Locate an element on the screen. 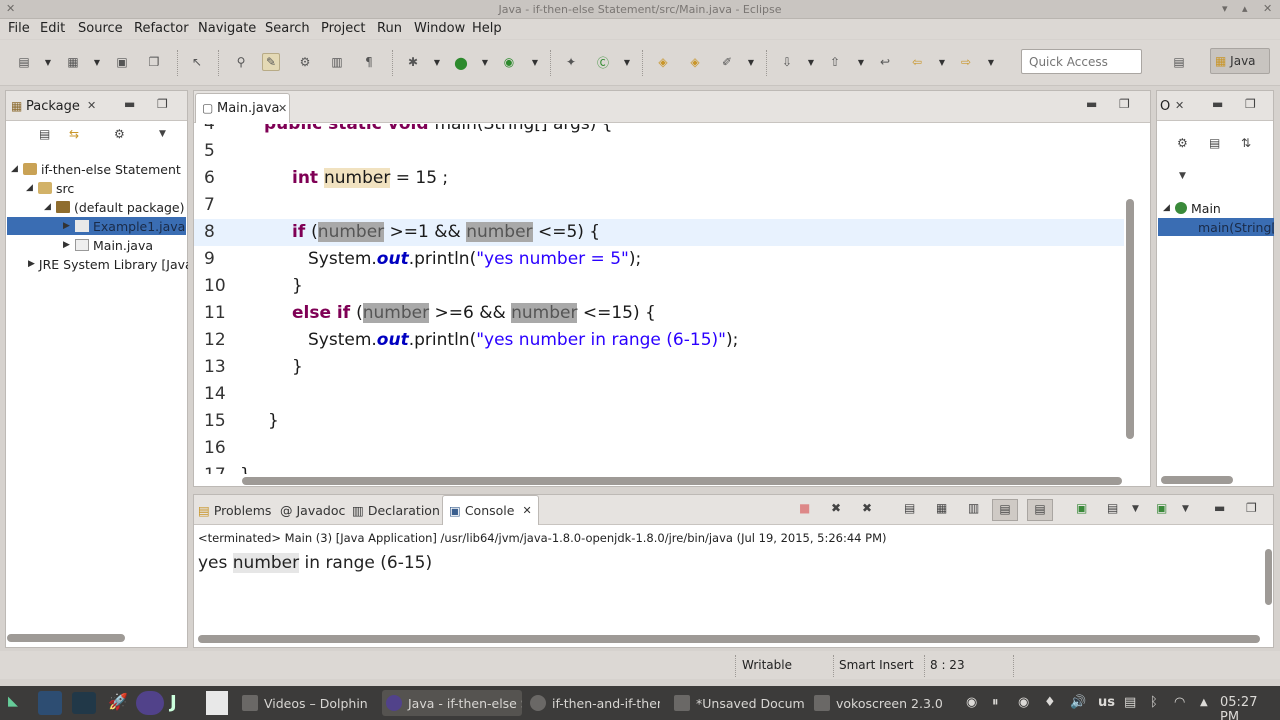 This screenshot has height=720, width=1280. tree-item-example1: ▶ Example1.java is located at coordinates (96, 226).